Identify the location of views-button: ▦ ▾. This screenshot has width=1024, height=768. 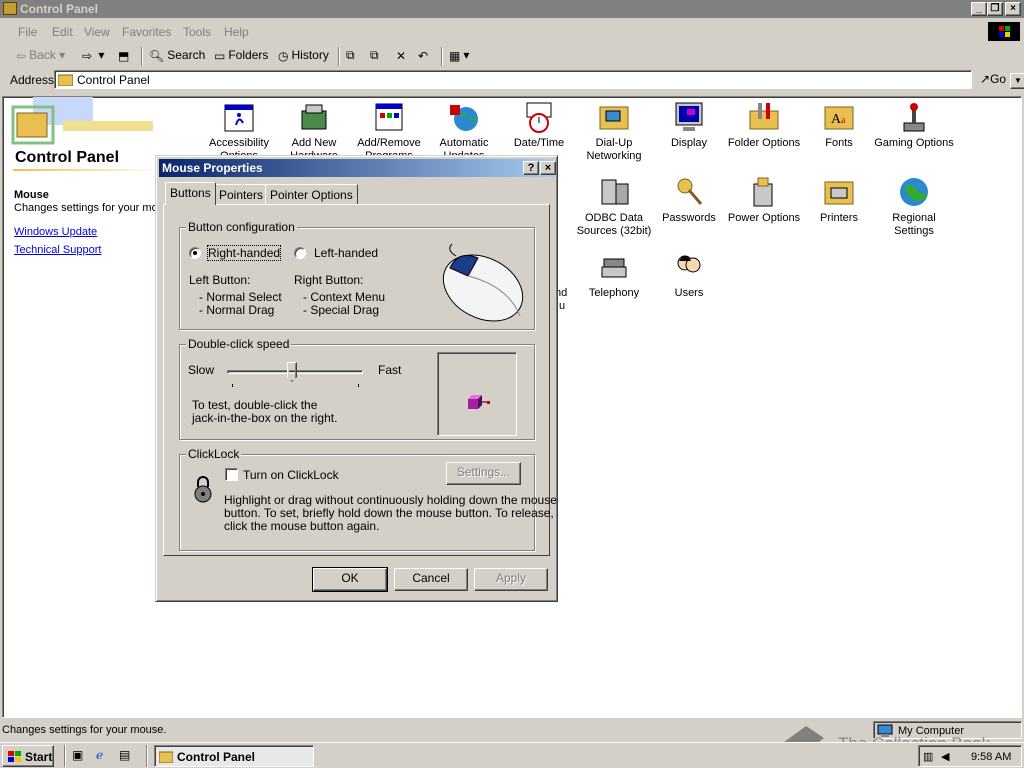
(459, 57).